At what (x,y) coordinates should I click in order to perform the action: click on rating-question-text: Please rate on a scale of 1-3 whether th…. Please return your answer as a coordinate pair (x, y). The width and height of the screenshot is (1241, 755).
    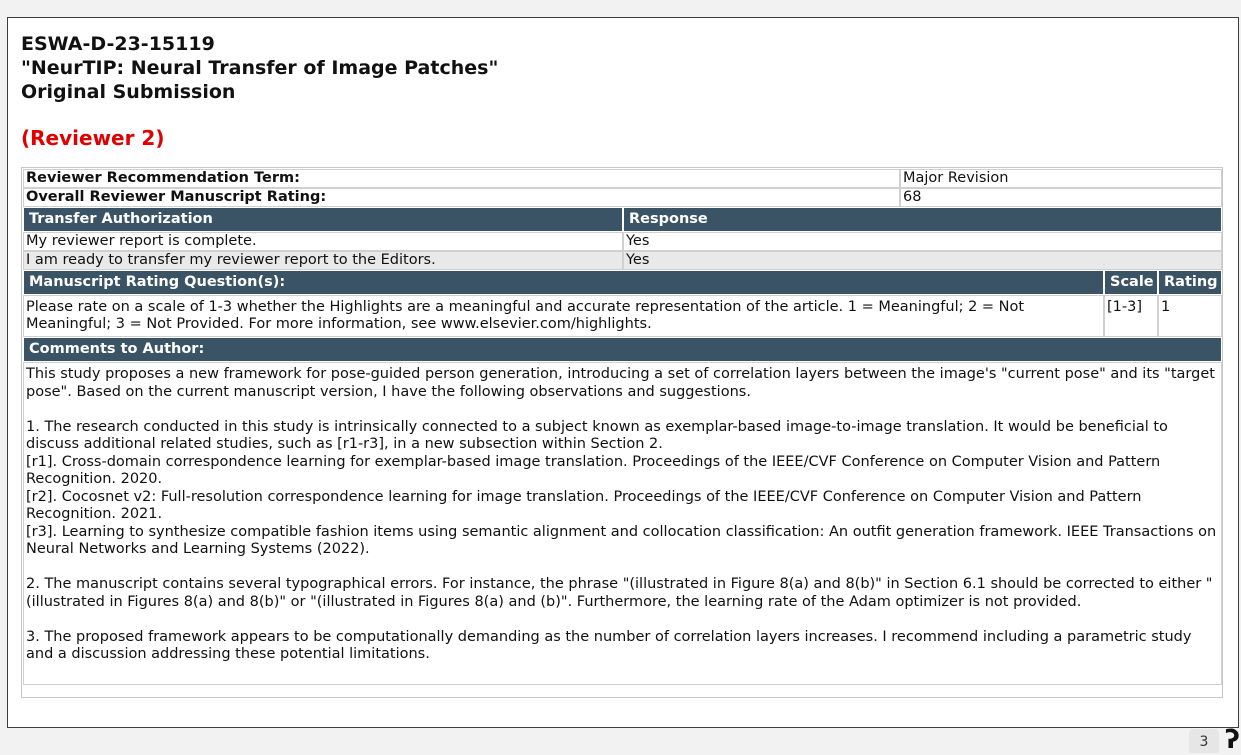
    Looking at the image, I should click on (563, 316).